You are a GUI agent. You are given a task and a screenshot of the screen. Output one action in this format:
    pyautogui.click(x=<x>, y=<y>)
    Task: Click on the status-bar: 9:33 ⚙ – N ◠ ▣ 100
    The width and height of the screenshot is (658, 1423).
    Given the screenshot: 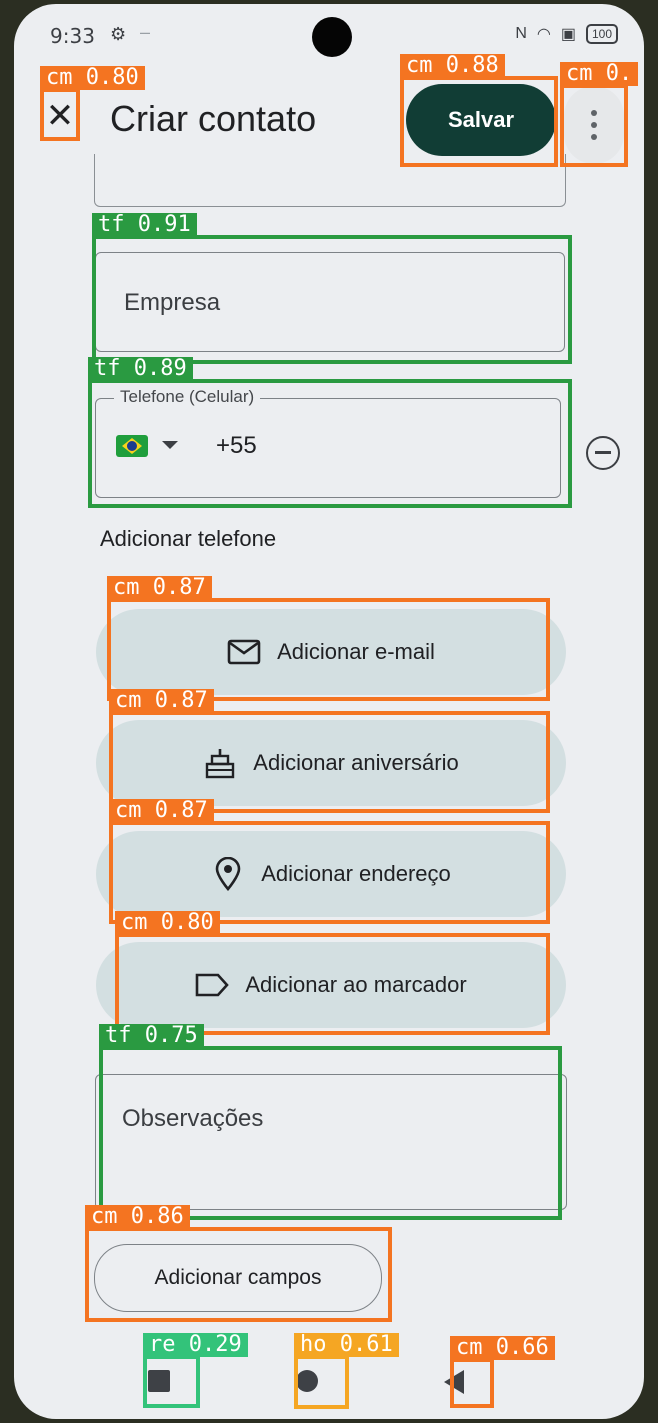 What is the action you would take?
    pyautogui.click(x=329, y=34)
    